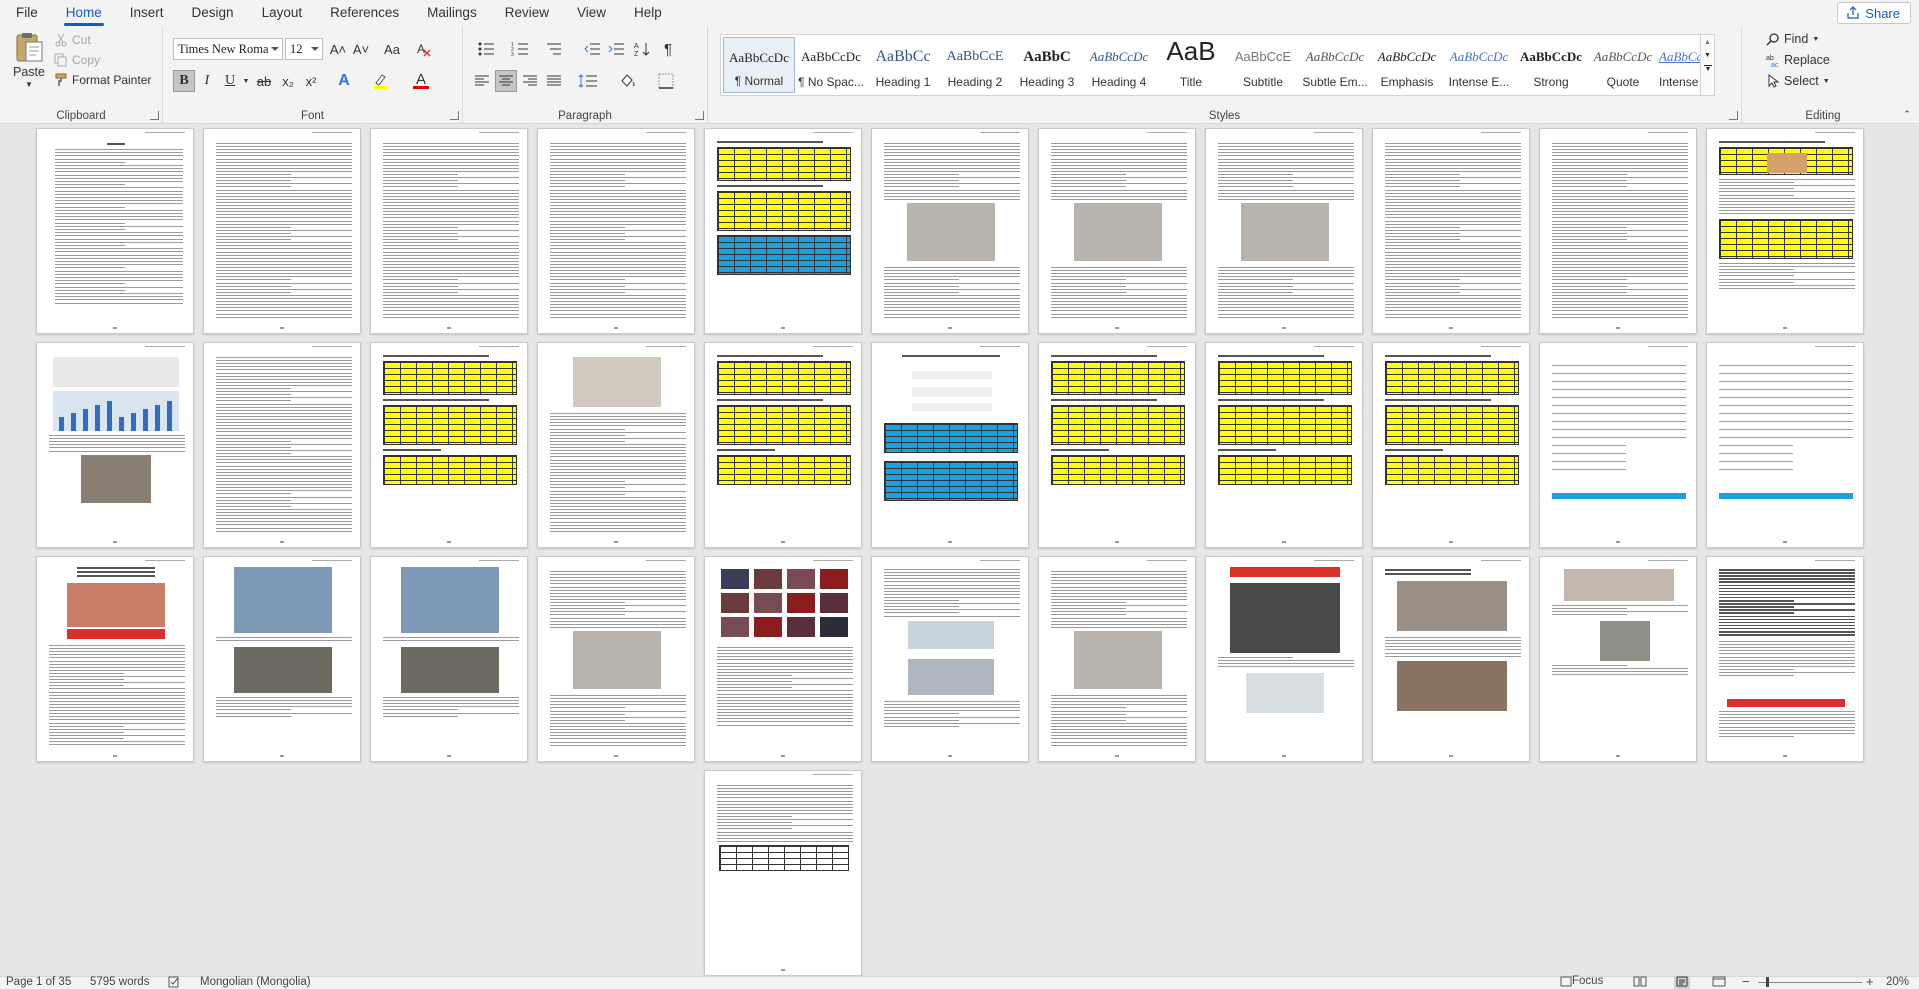 This screenshot has height=989, width=1919. I want to click on tab-review: Review, so click(527, 14).